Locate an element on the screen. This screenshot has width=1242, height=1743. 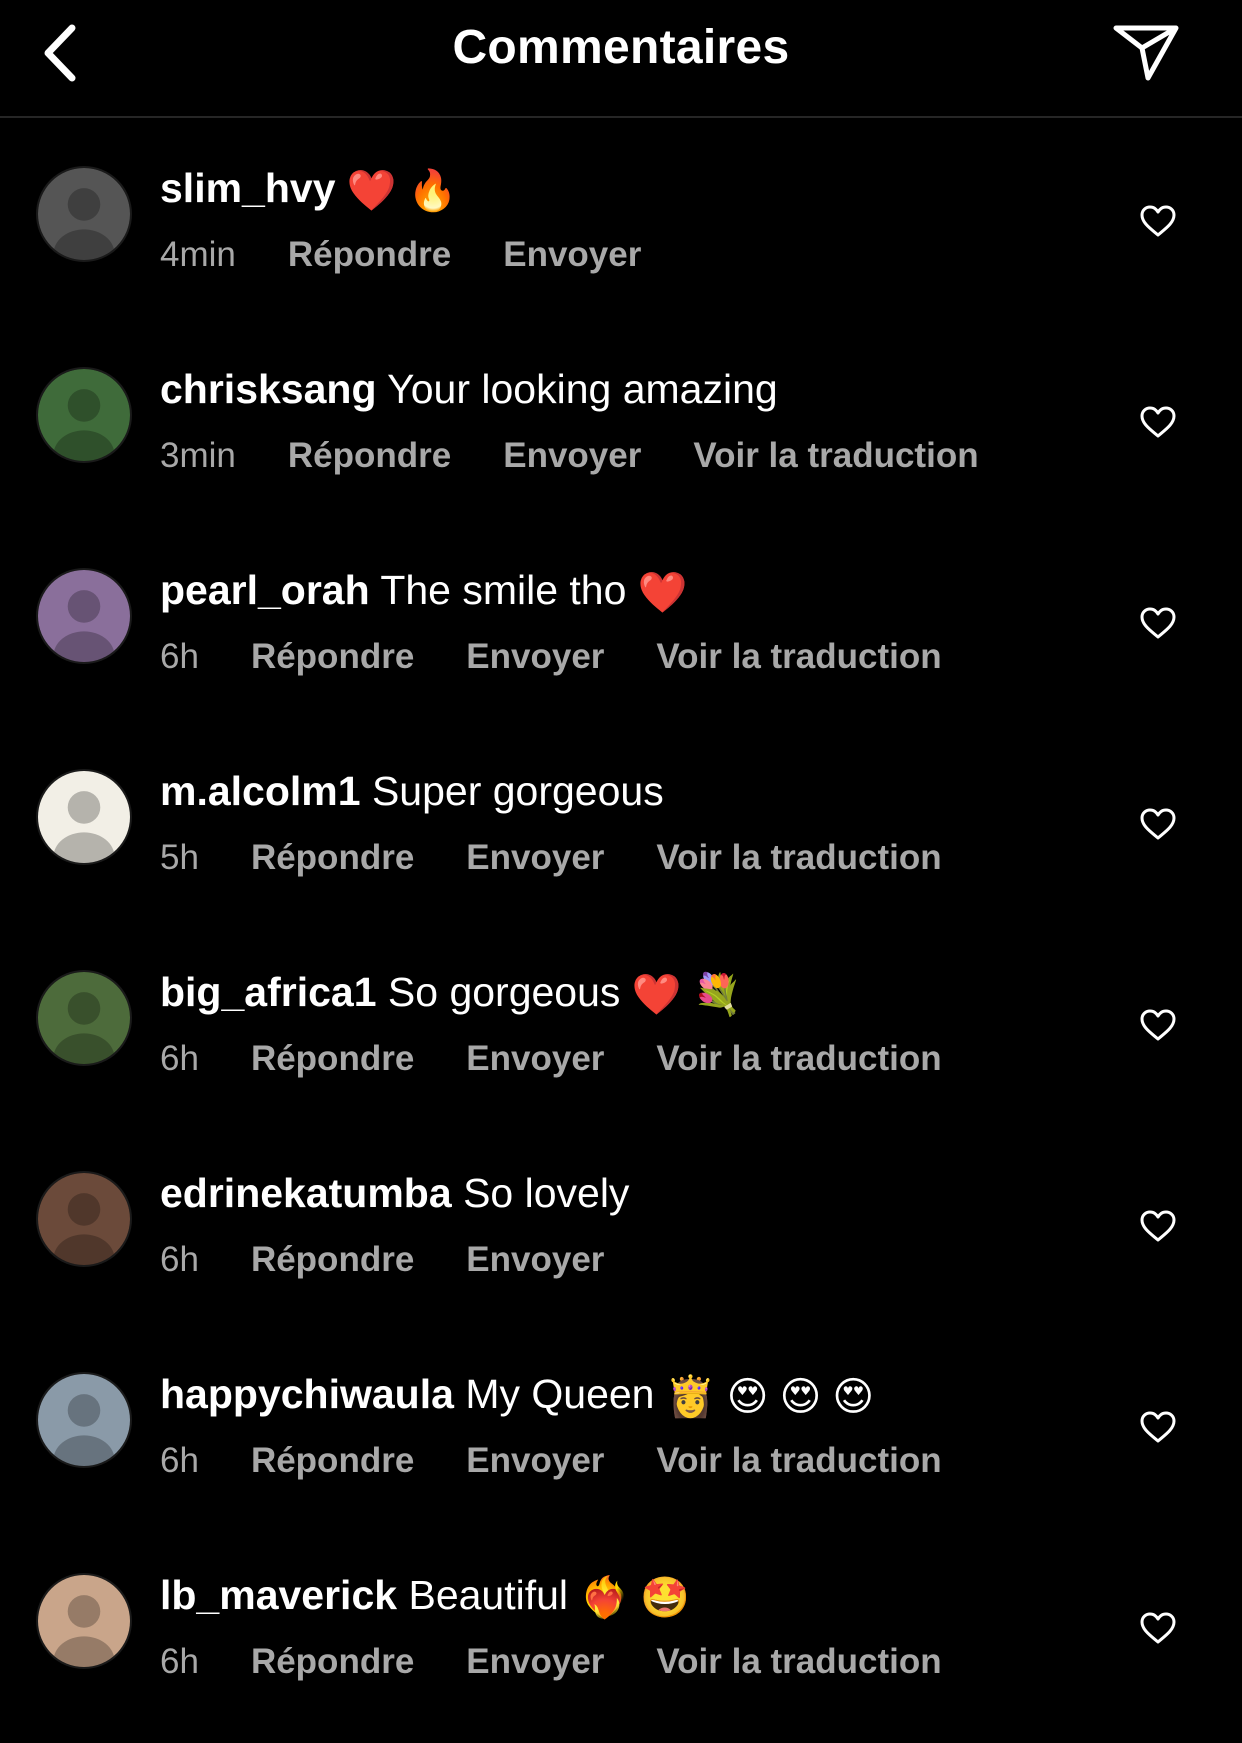
comment-emoji: 👸 😍 😍 😍 is located at coordinates (770, 1397).